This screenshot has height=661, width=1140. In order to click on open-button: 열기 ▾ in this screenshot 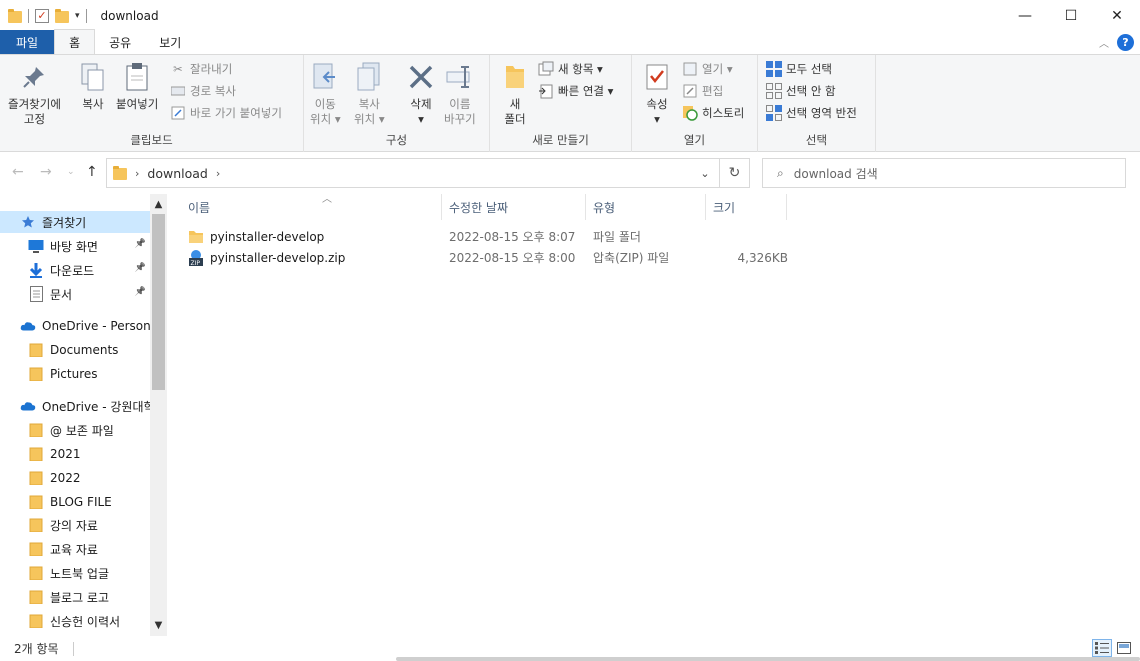, I will do `click(707, 69)`.